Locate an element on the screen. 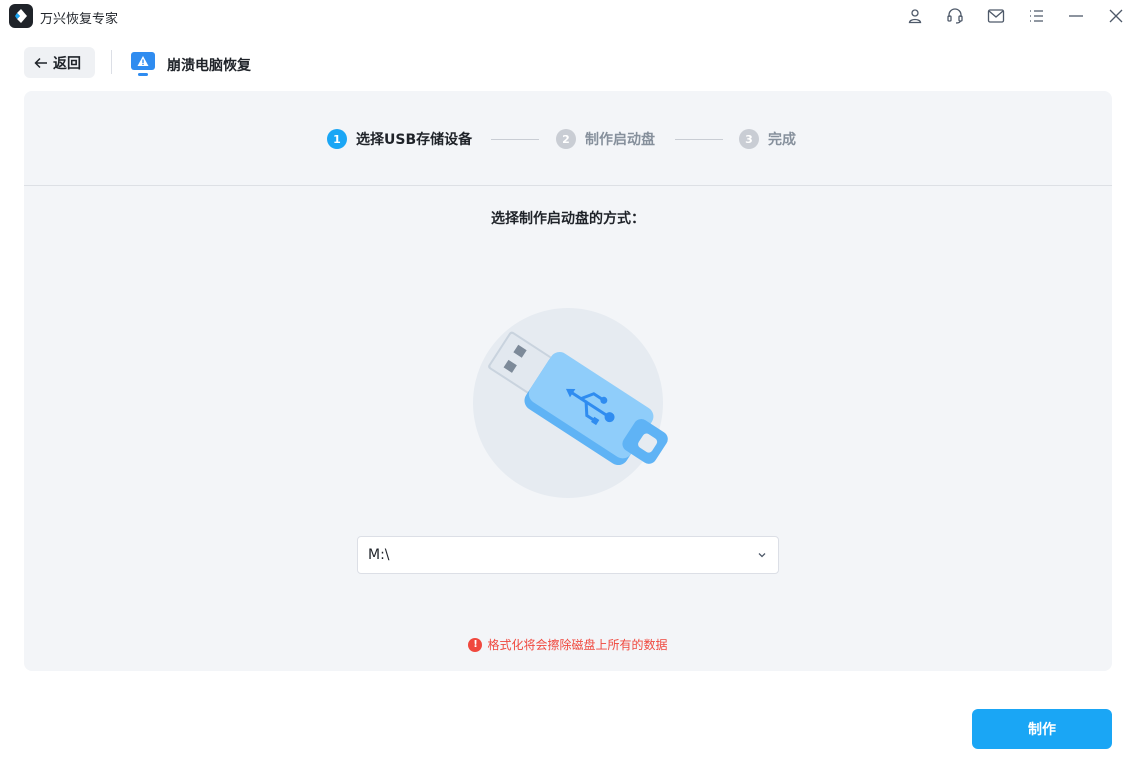 This screenshot has width=1131, height=773. step-1: 1 选择USB存储设备 is located at coordinates (399, 139).